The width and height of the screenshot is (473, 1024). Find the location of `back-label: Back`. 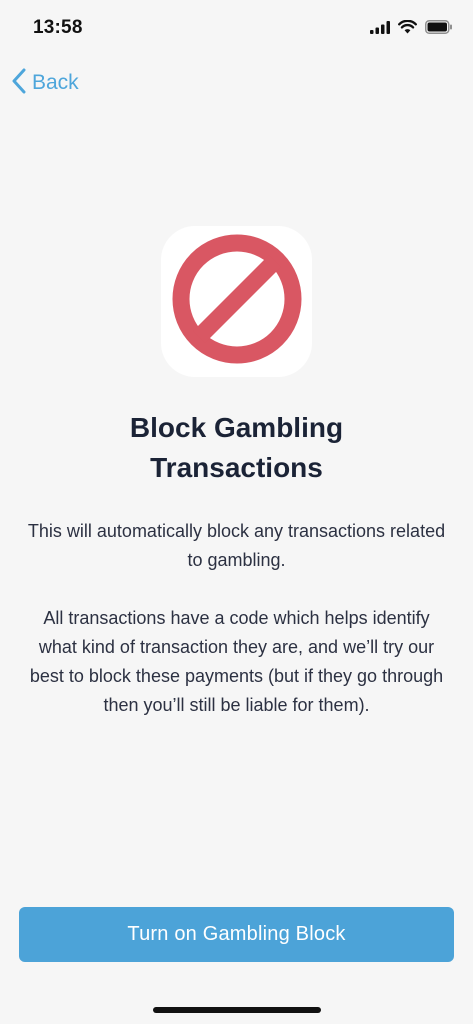

back-label: Back is located at coordinates (55, 82).